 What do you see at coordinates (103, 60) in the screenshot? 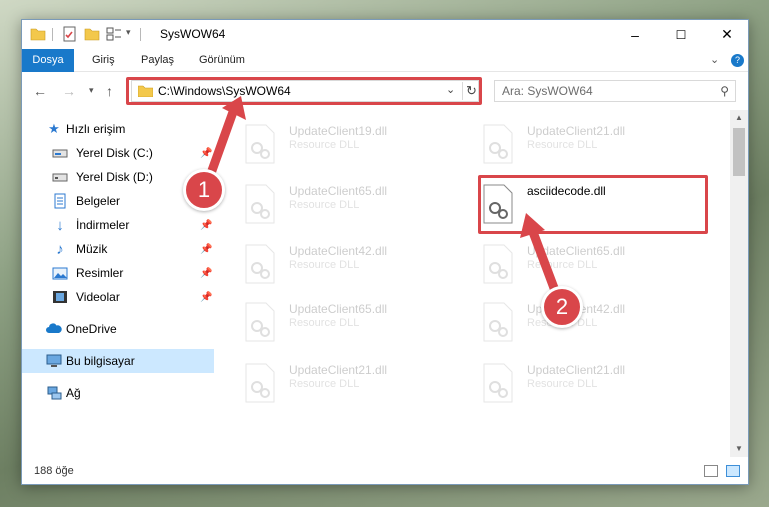
I see `tab-home: Giriş` at bounding box center [103, 60].